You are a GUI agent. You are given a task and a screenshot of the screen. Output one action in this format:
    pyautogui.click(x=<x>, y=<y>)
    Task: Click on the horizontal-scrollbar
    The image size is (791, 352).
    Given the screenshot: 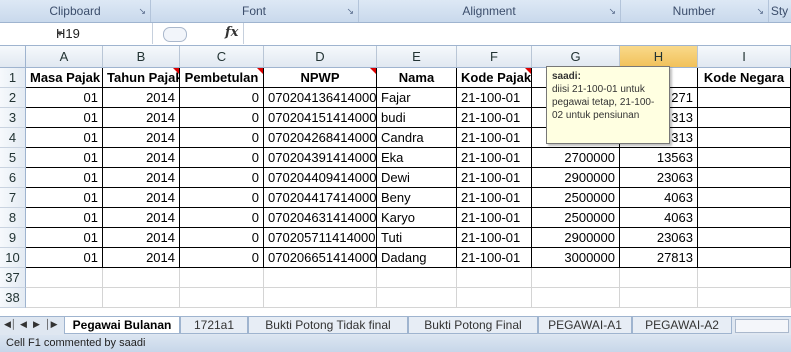 What is the action you would take?
    pyautogui.click(x=762, y=326)
    